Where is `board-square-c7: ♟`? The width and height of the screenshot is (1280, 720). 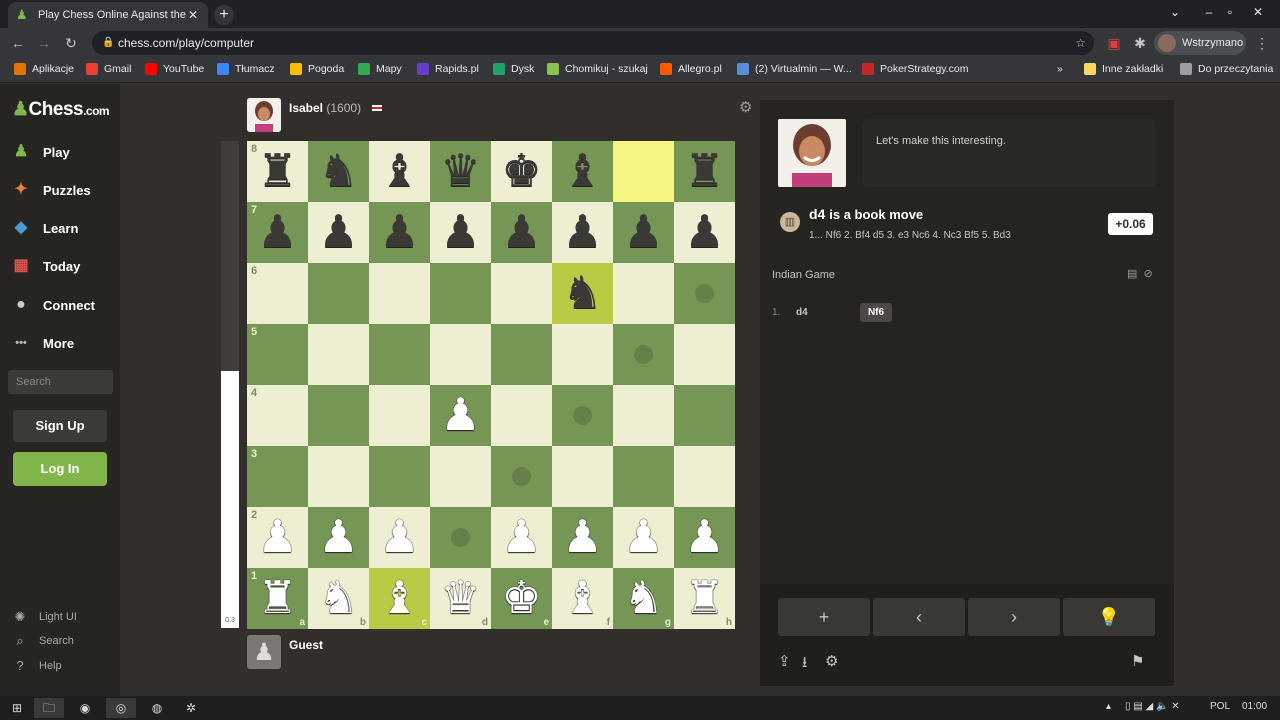 board-square-c7: ♟ is located at coordinates (399, 232).